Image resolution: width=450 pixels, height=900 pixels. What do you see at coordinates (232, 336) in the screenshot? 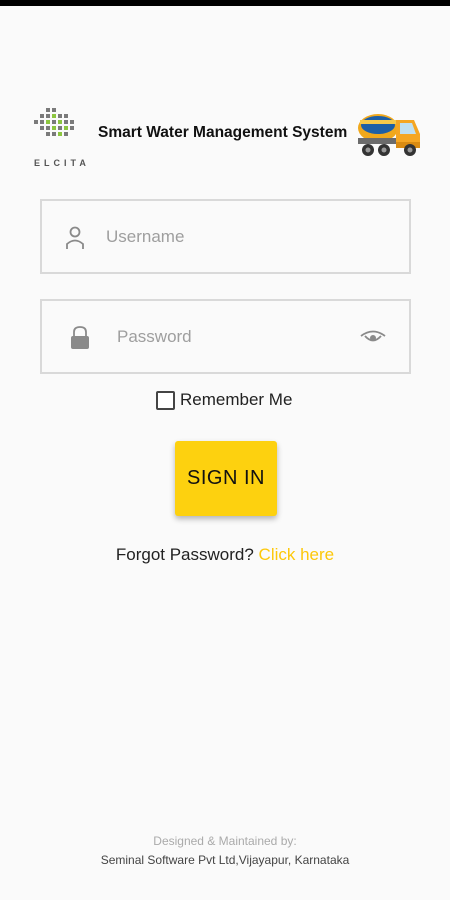
I see `password-input` at bounding box center [232, 336].